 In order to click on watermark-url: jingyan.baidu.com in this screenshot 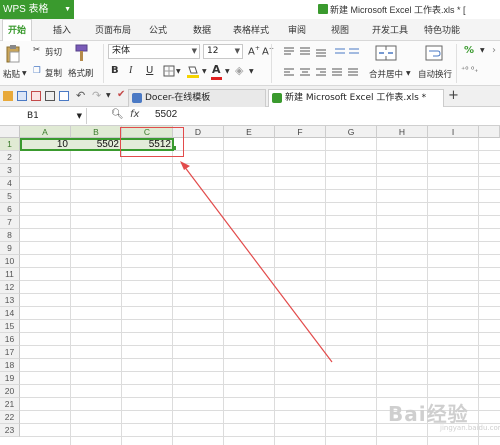, I will do `click(470, 428)`.